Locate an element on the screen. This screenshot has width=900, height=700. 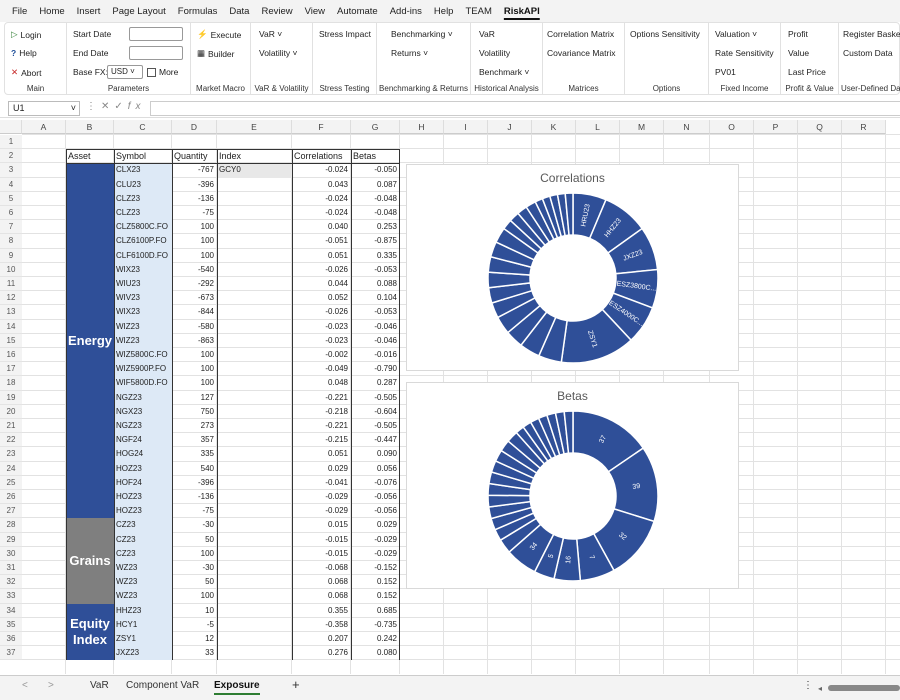
row-header: 15 is located at coordinates (11, 340).